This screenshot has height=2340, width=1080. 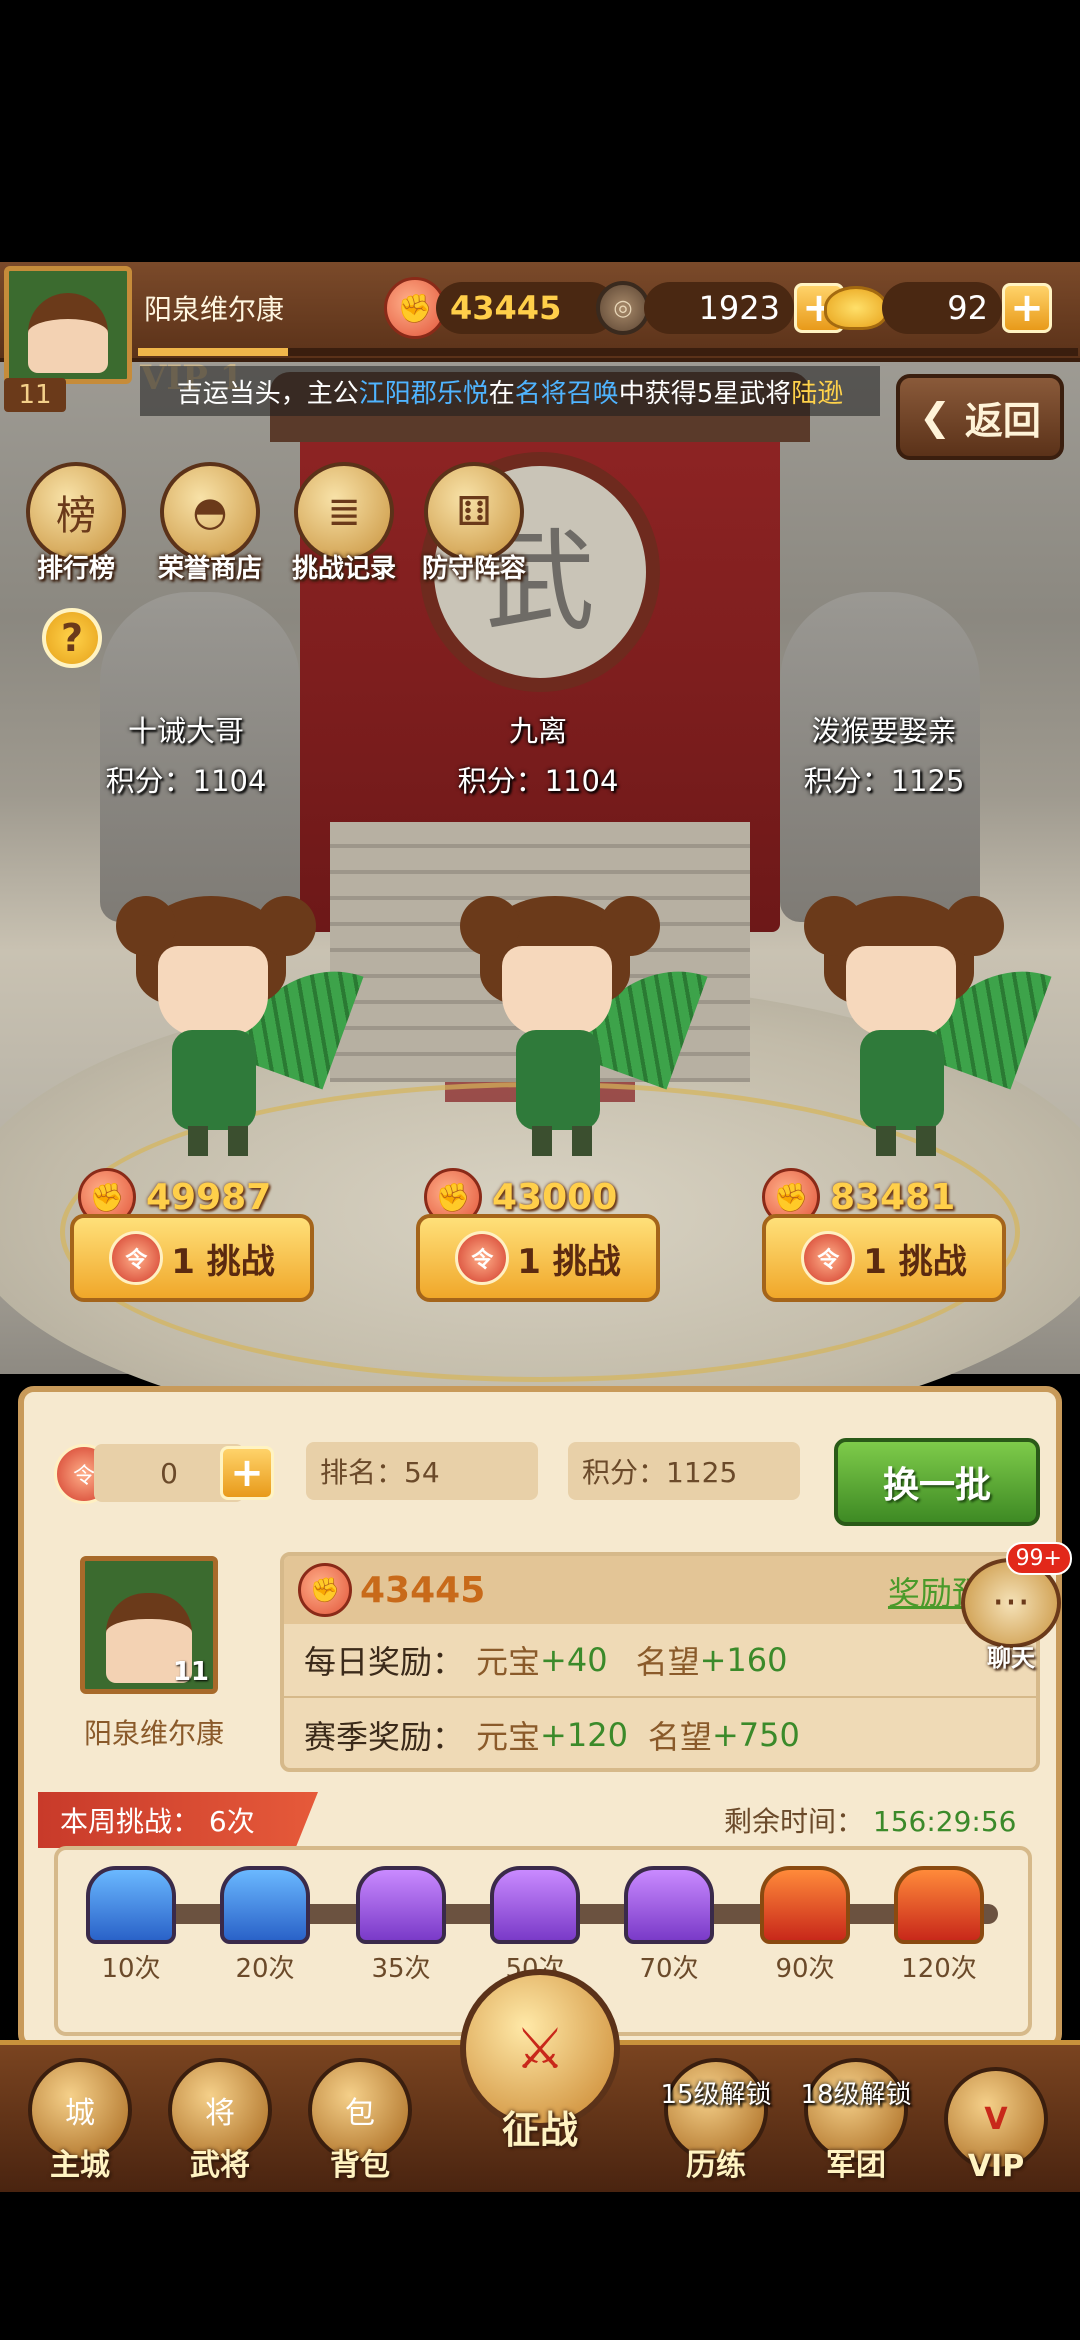 What do you see at coordinates (884, 754) in the screenshot?
I see `opponent-3-info: 泼猴要娶亲 积分：1125` at bounding box center [884, 754].